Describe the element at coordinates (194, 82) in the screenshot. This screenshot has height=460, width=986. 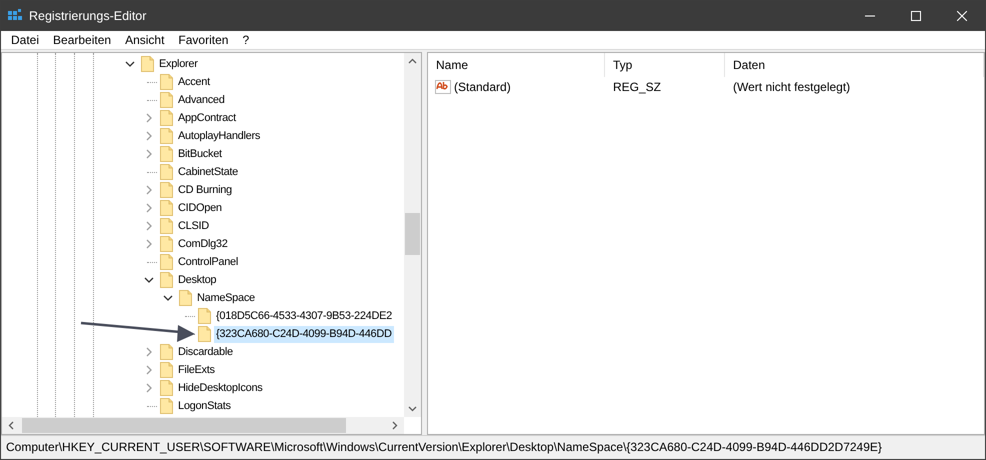
I see `tree-item: Accent` at that location.